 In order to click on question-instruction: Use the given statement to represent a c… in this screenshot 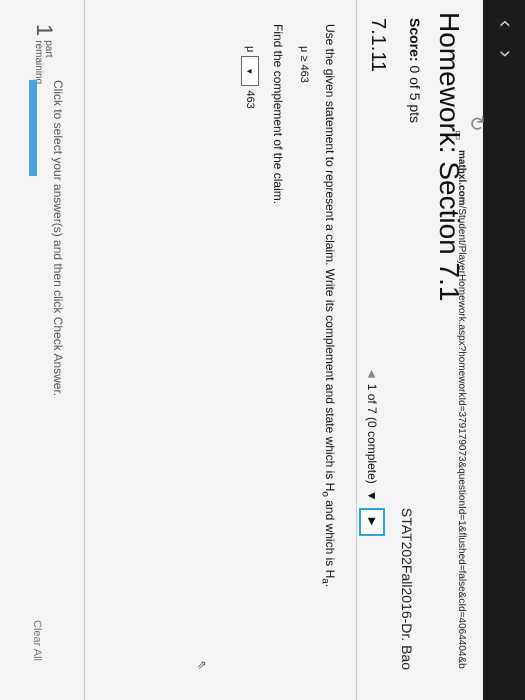, I will do `click(328, 305)`.